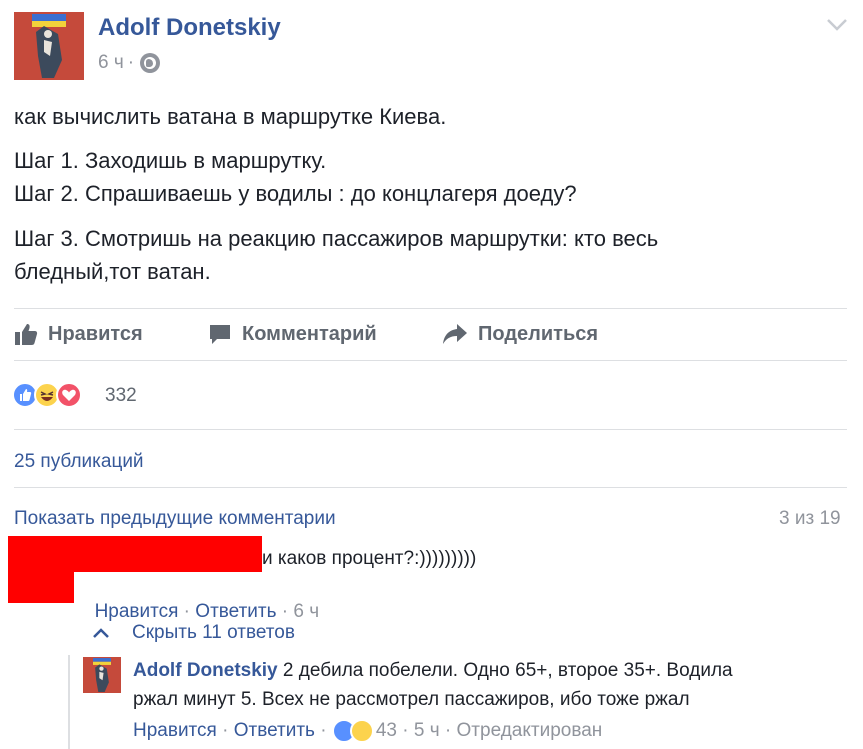 The image size is (863, 749). I want to click on reply-author: Adolf Donetskiy, so click(205, 670).